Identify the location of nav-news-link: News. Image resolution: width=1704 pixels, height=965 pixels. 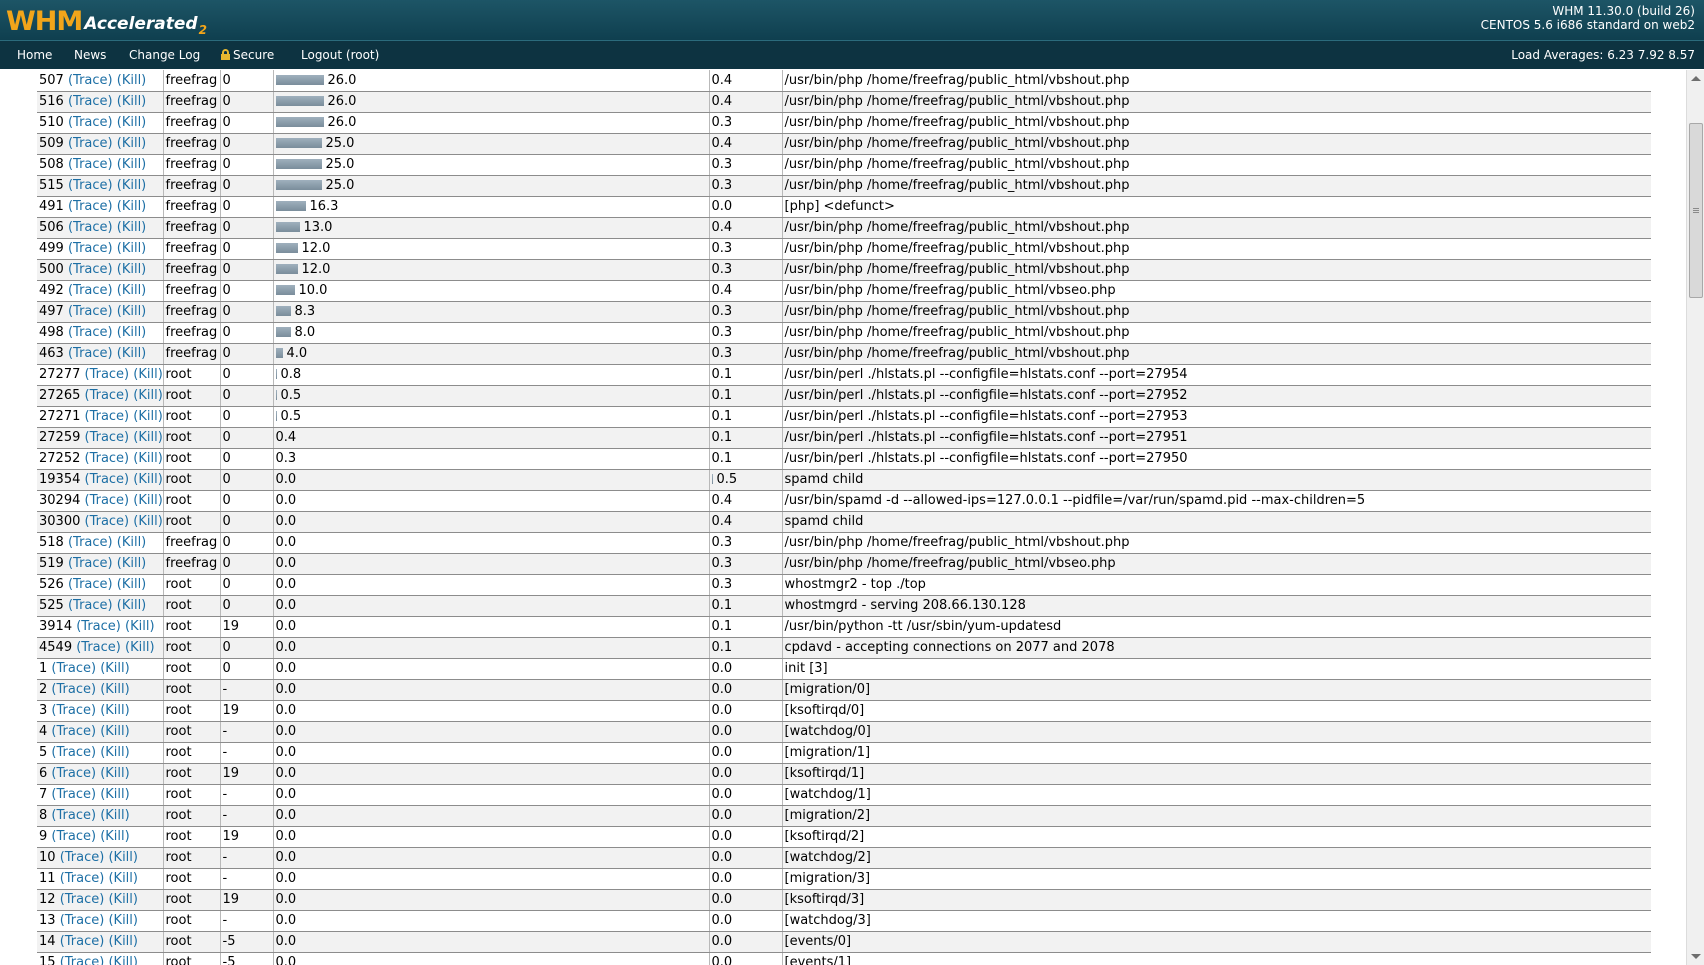
(90, 55).